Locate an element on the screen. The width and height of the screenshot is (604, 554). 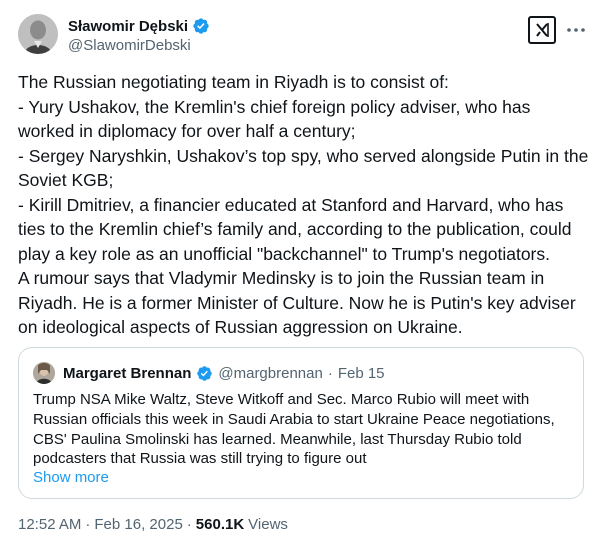
author-avatar is located at coordinates (38, 34).